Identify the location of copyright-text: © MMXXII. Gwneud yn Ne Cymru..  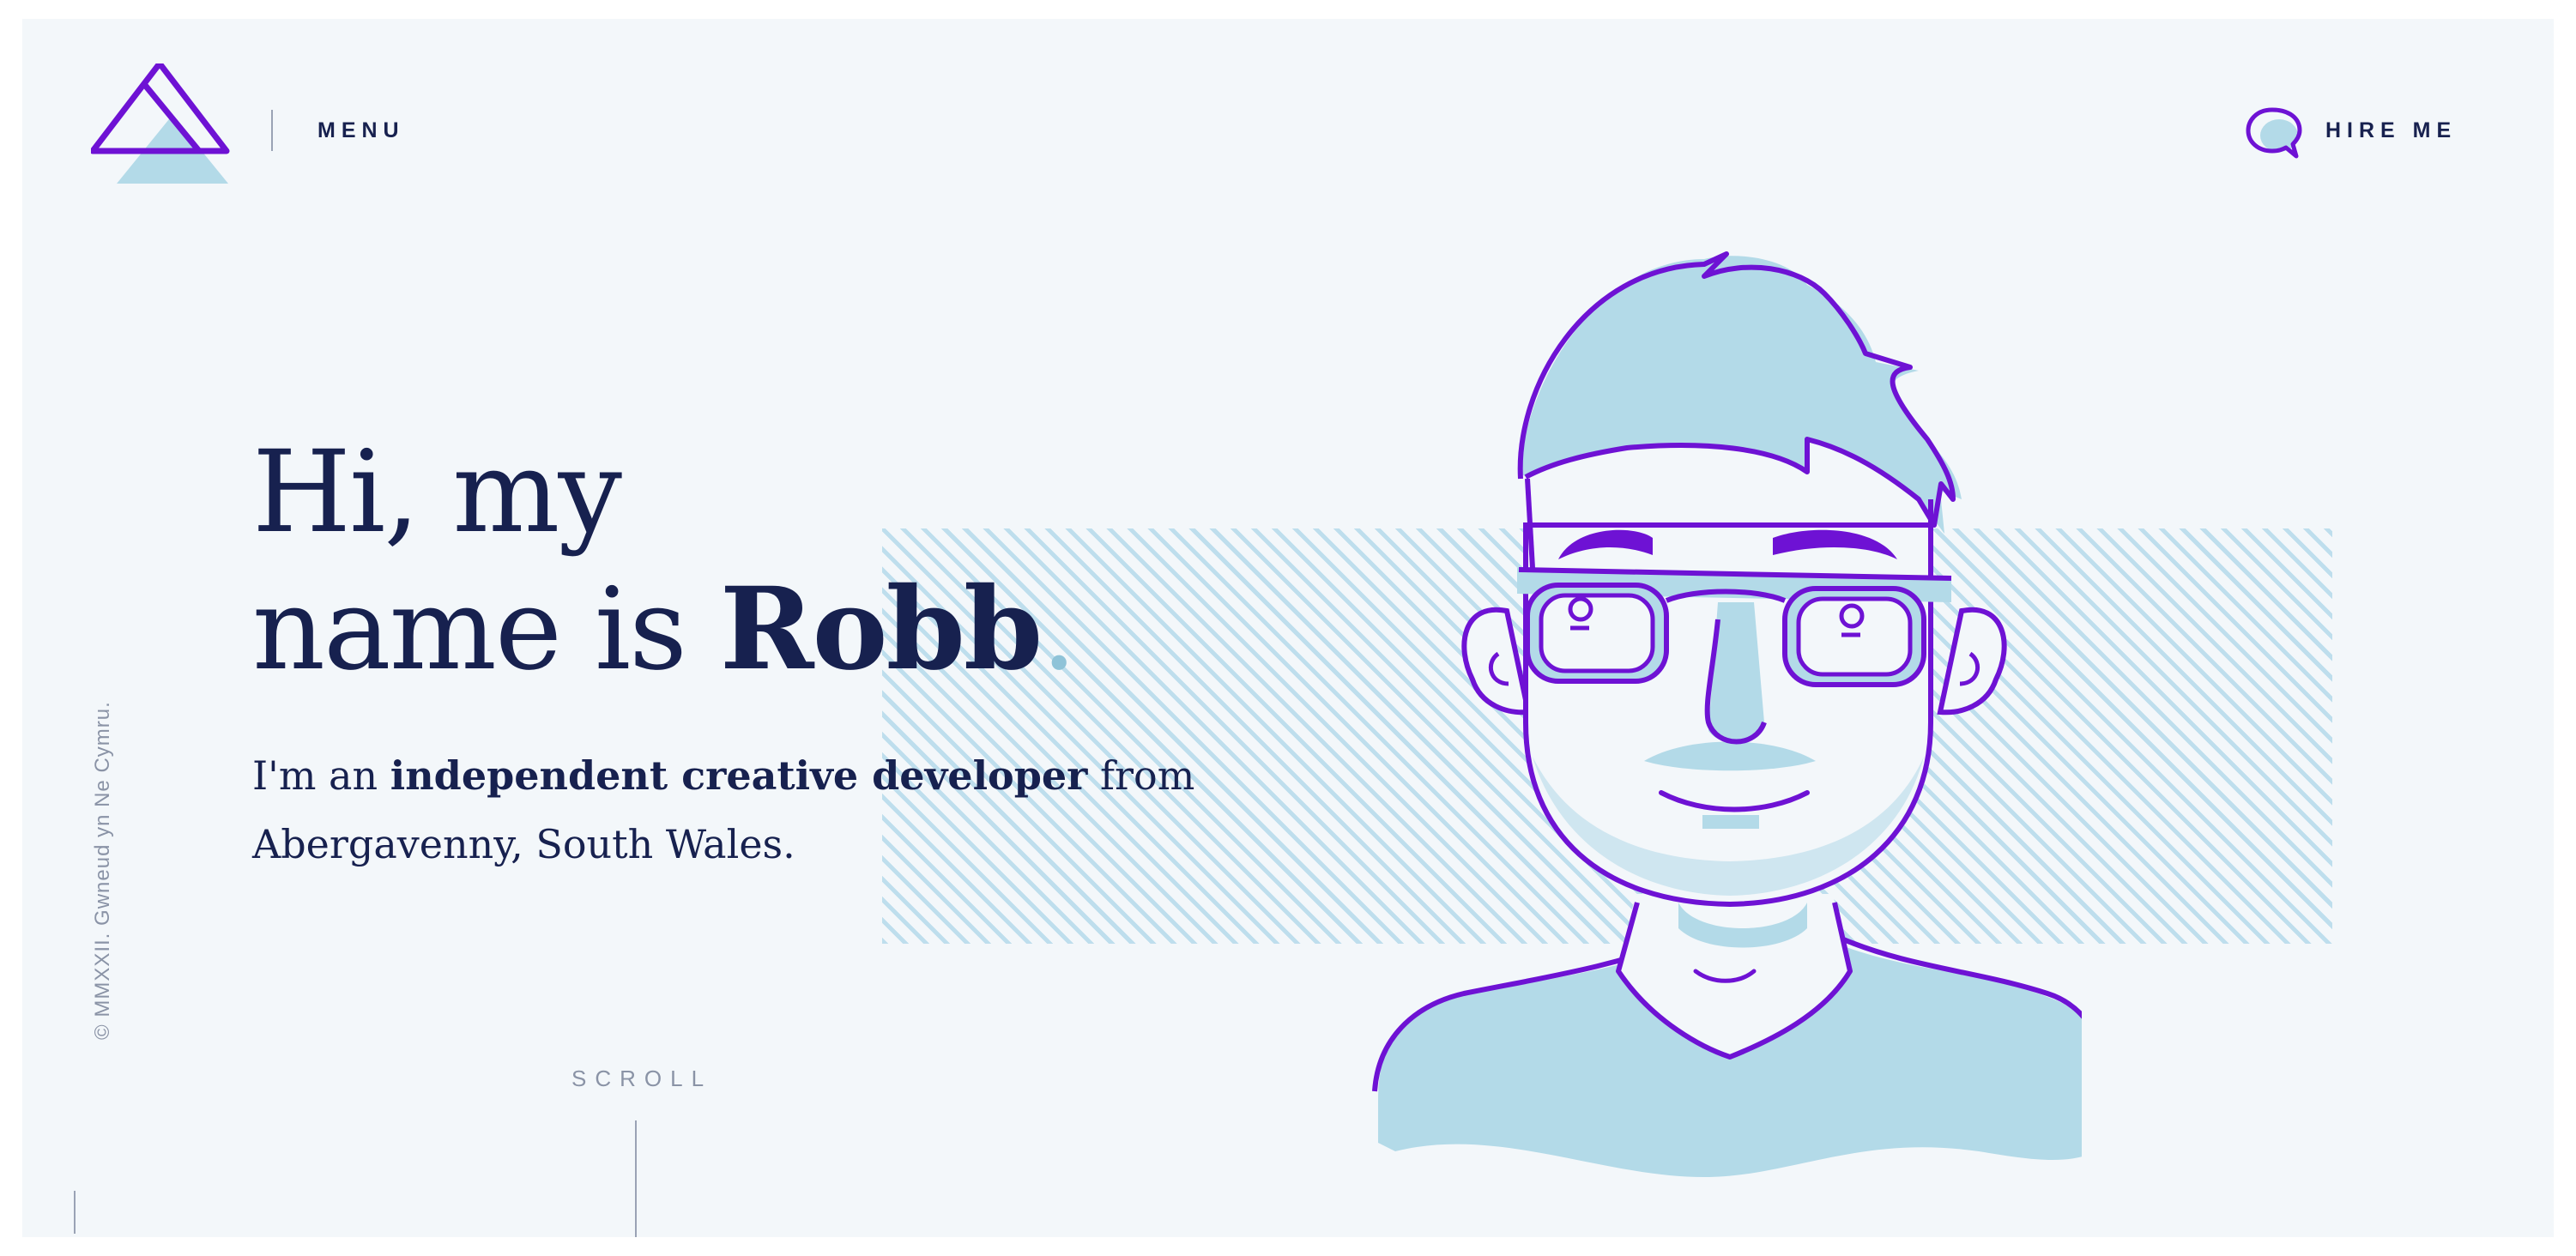
(102, 870).